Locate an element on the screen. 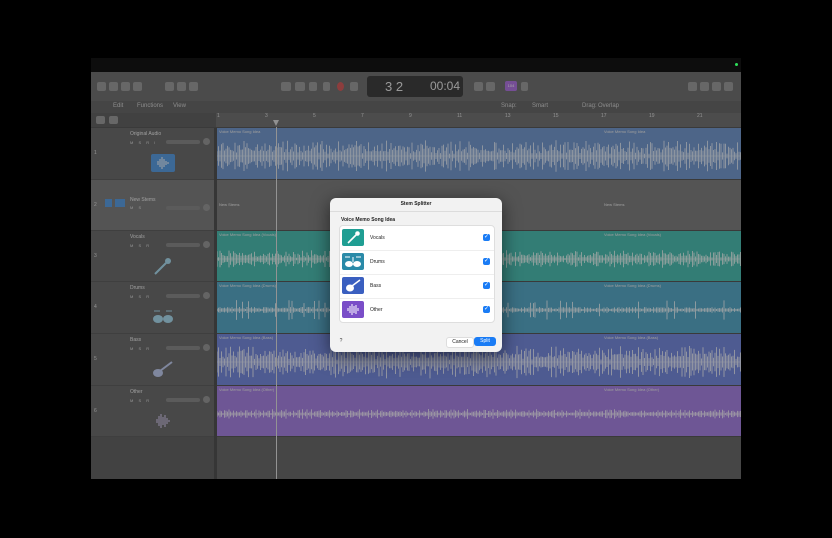 Image resolution: width=832 pixels, height=538 pixels. cycle-icon is located at coordinates (354, 86).